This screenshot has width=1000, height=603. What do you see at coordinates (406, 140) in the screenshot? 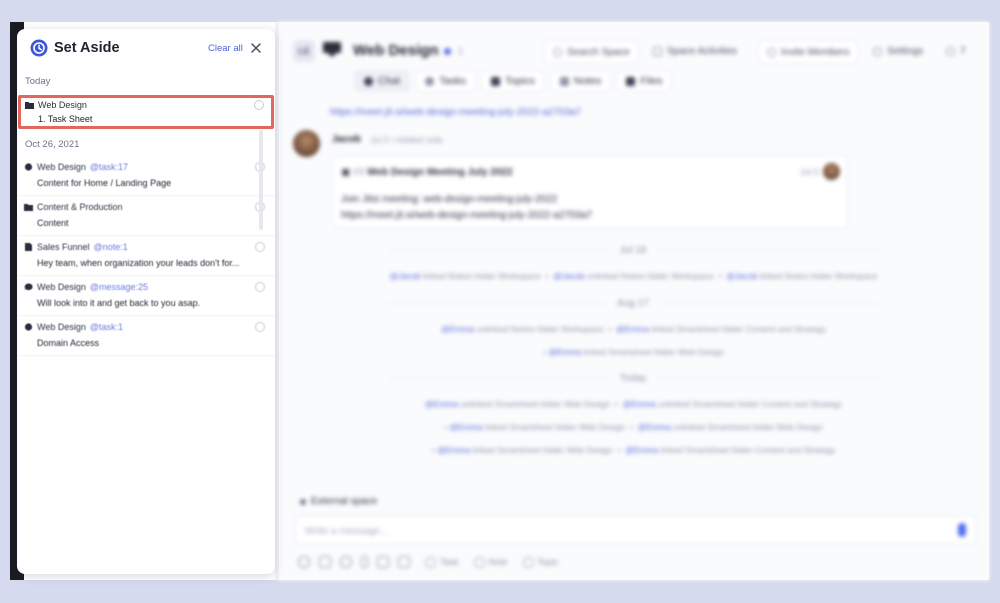
I see `message-meta: Jul 5 • Added note` at bounding box center [406, 140].